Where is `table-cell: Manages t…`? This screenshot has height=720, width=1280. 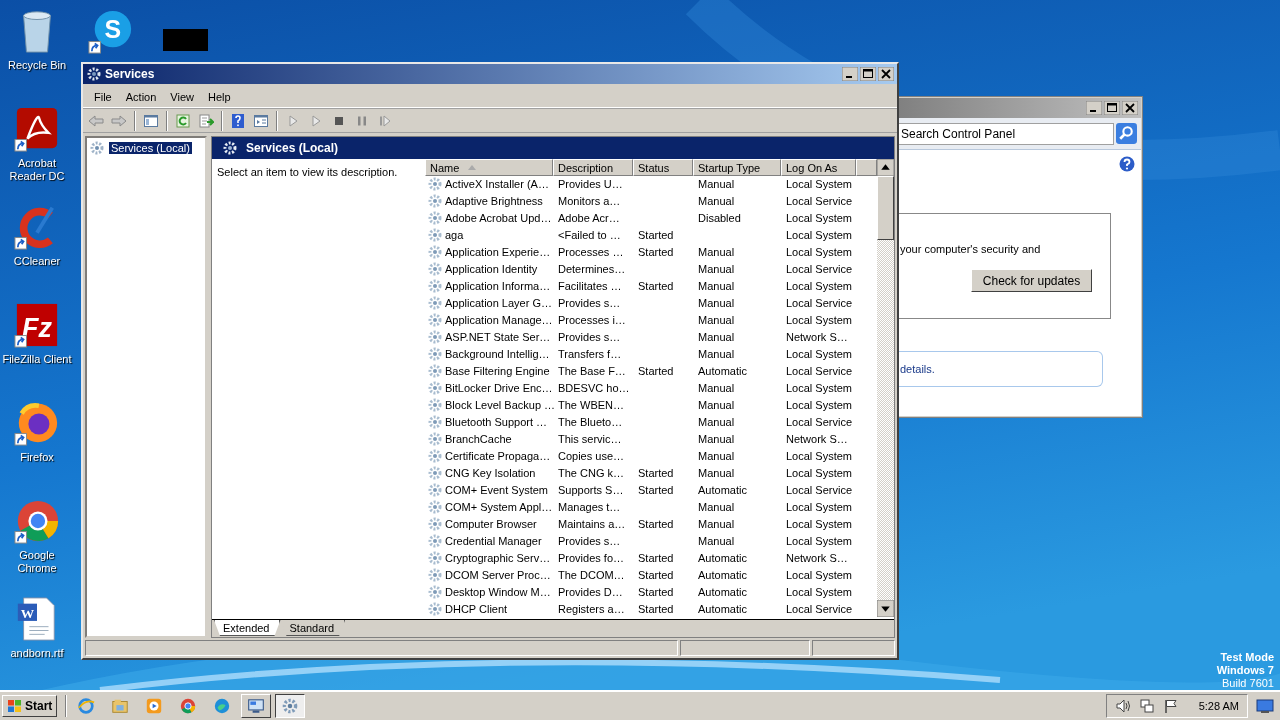
table-cell: Manages t… is located at coordinates (589, 506).